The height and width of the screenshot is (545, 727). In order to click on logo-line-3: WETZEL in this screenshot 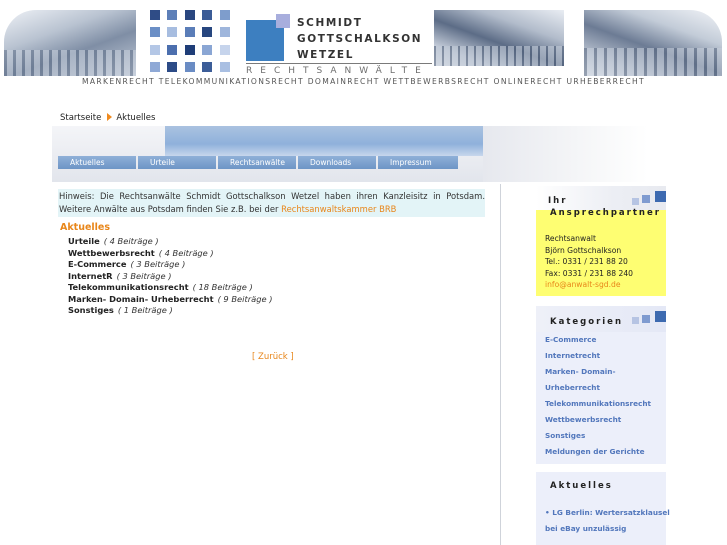, I will do `click(325, 55)`.